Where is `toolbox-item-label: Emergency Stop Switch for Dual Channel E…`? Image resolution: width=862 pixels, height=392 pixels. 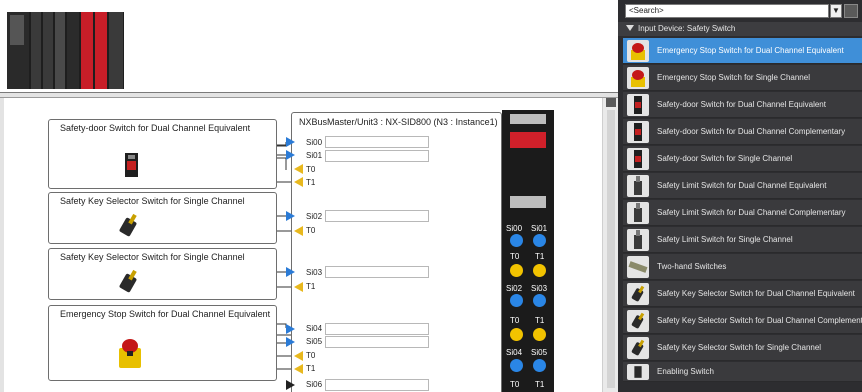 toolbox-item-label: Emergency Stop Switch for Dual Channel E… is located at coordinates (750, 50).